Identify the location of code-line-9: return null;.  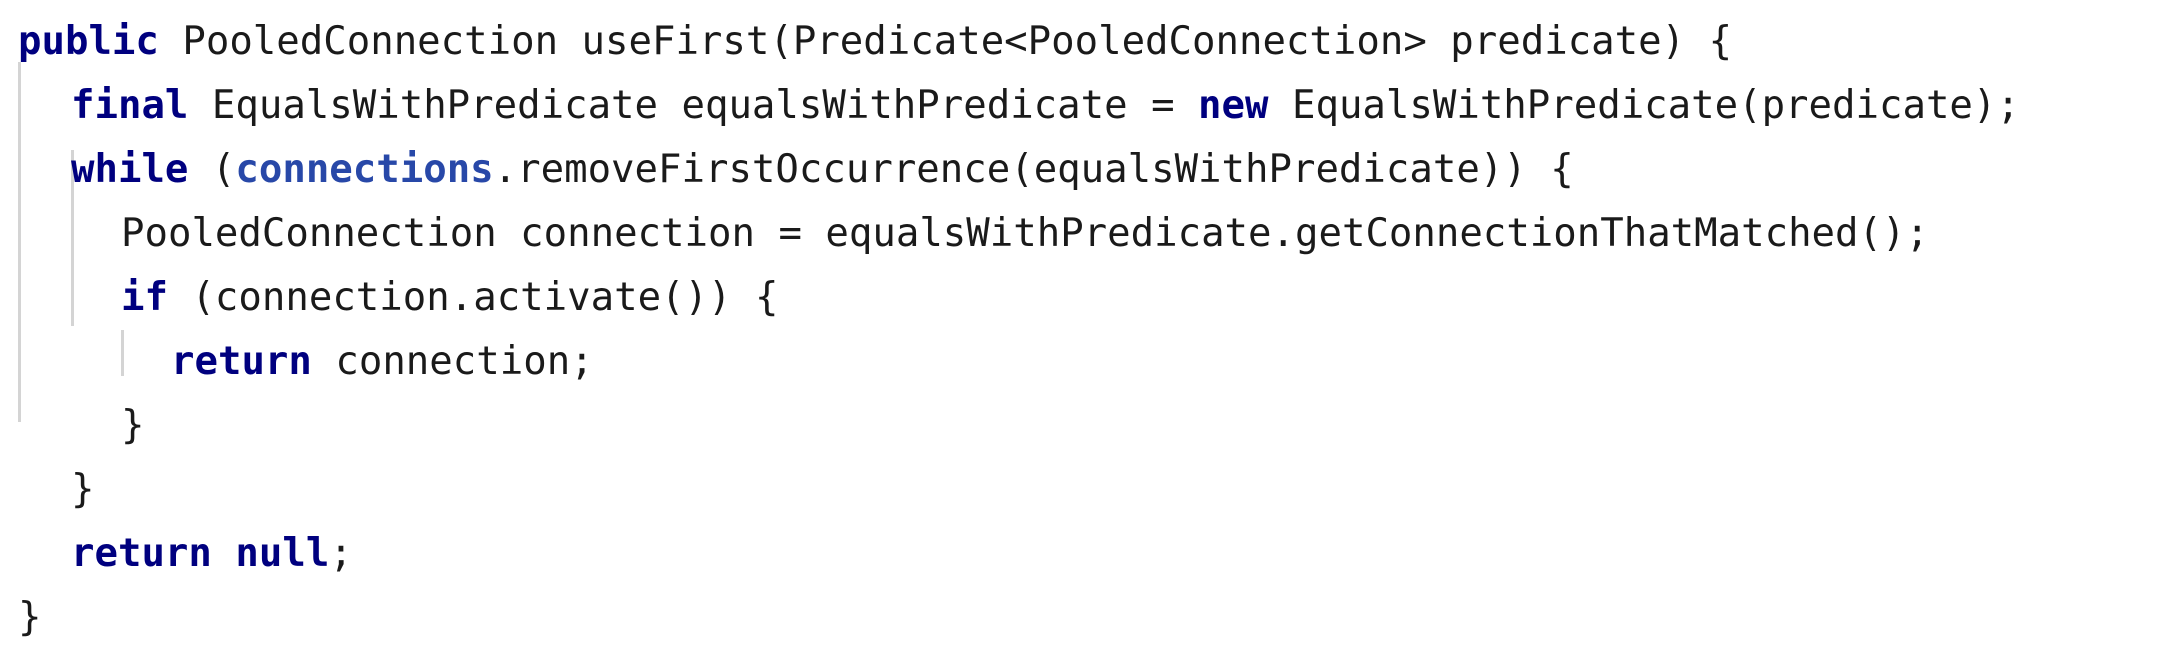
(212, 554).